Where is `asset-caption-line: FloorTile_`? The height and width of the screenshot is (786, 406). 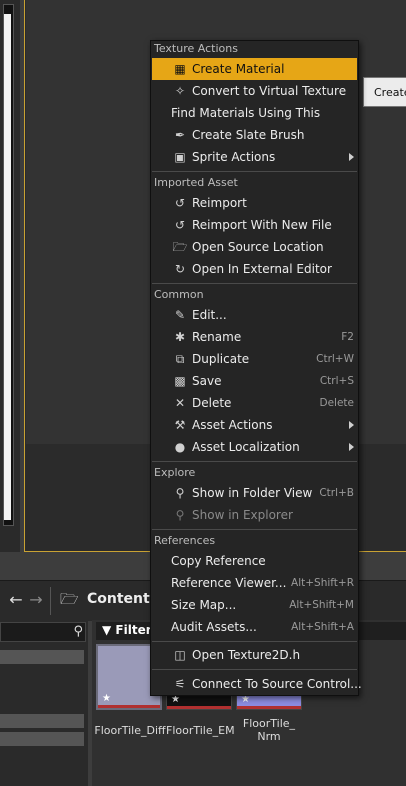
asset-caption-line: FloorTile_ is located at coordinates (269, 723).